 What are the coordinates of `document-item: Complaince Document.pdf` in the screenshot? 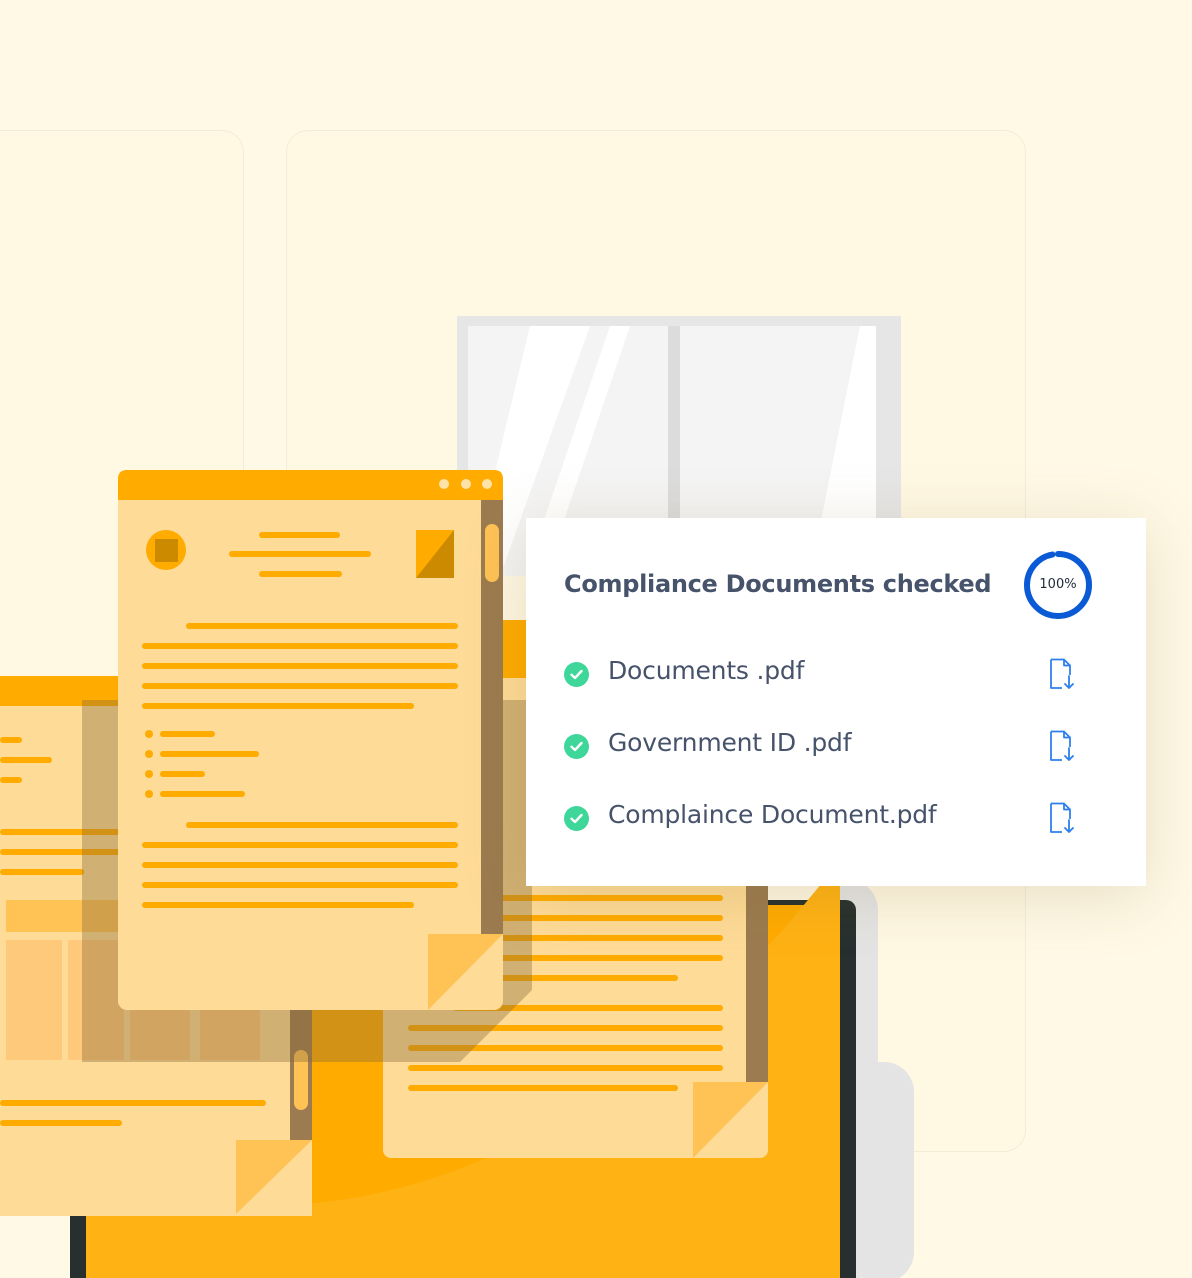 It's located at (824, 818).